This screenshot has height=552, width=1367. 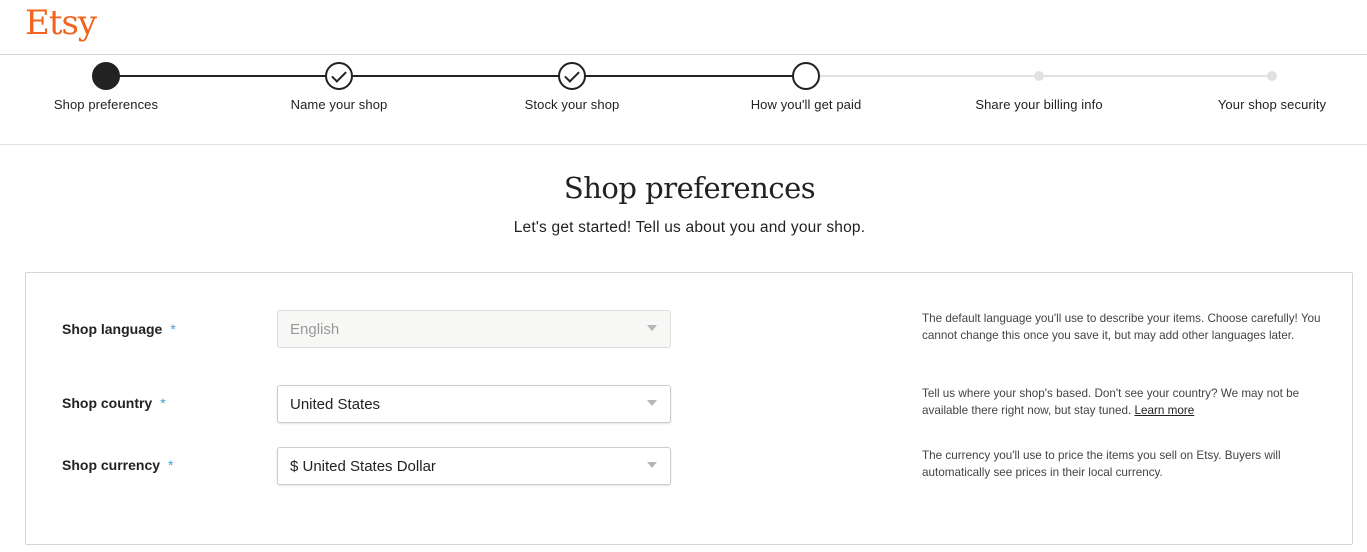 I want to click on current-step-dot-icon, so click(x=106, y=76).